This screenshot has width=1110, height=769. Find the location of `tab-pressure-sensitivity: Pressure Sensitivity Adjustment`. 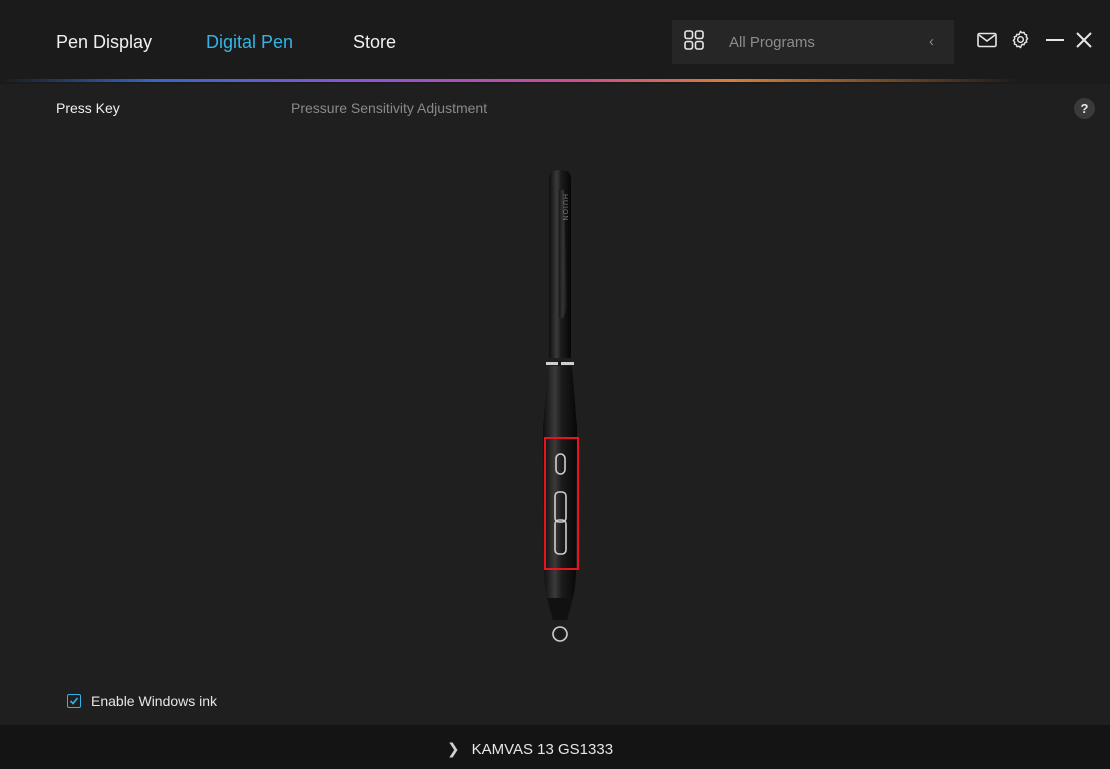

tab-pressure-sensitivity: Pressure Sensitivity Adjustment is located at coordinates (389, 108).